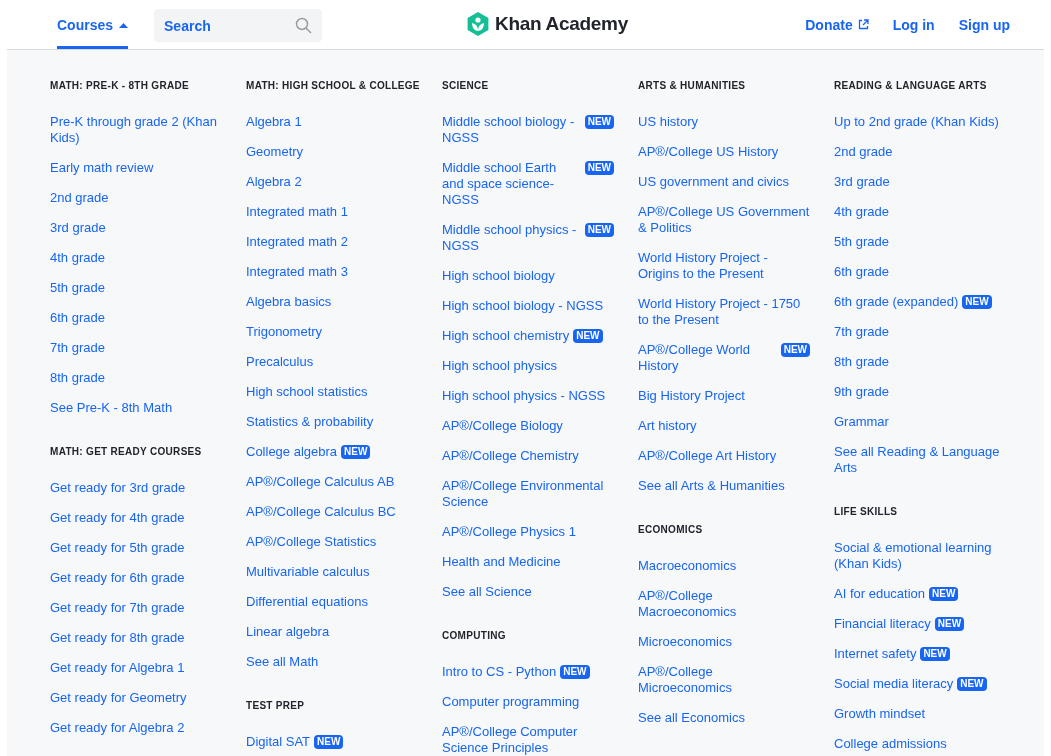 Image resolution: width=1051 pixels, height=756 pixels. Describe the element at coordinates (708, 152) in the screenshot. I see `course-link: AP®/College US History` at that location.